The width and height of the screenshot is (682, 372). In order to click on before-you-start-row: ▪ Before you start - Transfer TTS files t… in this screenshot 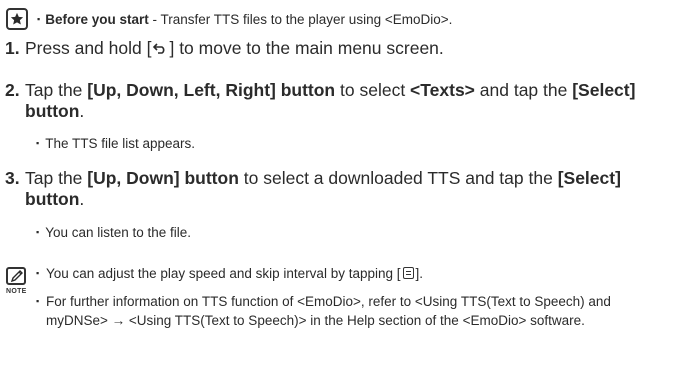, I will do `click(229, 19)`.